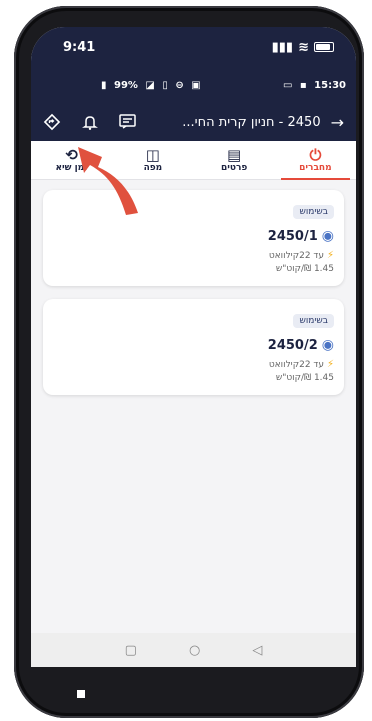 This screenshot has width=372, height=721. What do you see at coordinates (287, 85) in the screenshot?
I see `cast-icon: ▭` at bounding box center [287, 85].